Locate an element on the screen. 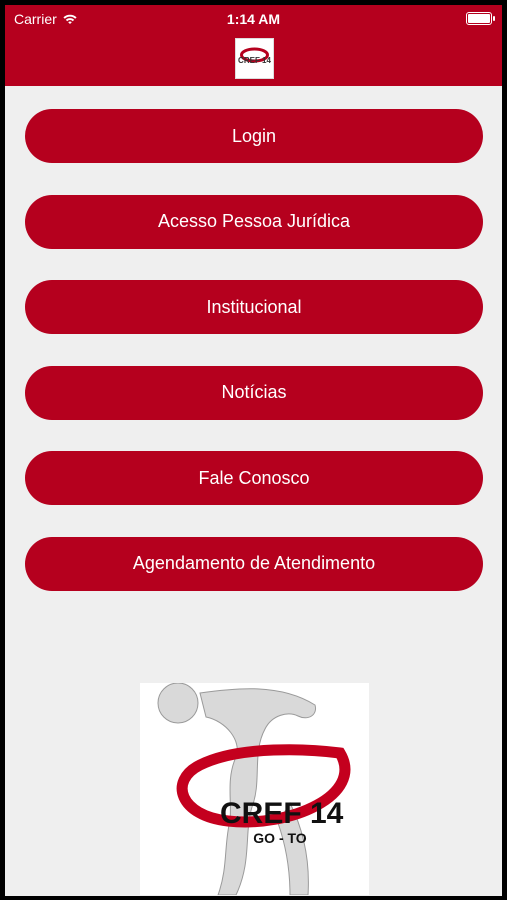  cref-logo: CREF 14 GO - TO is located at coordinates (254, 789).